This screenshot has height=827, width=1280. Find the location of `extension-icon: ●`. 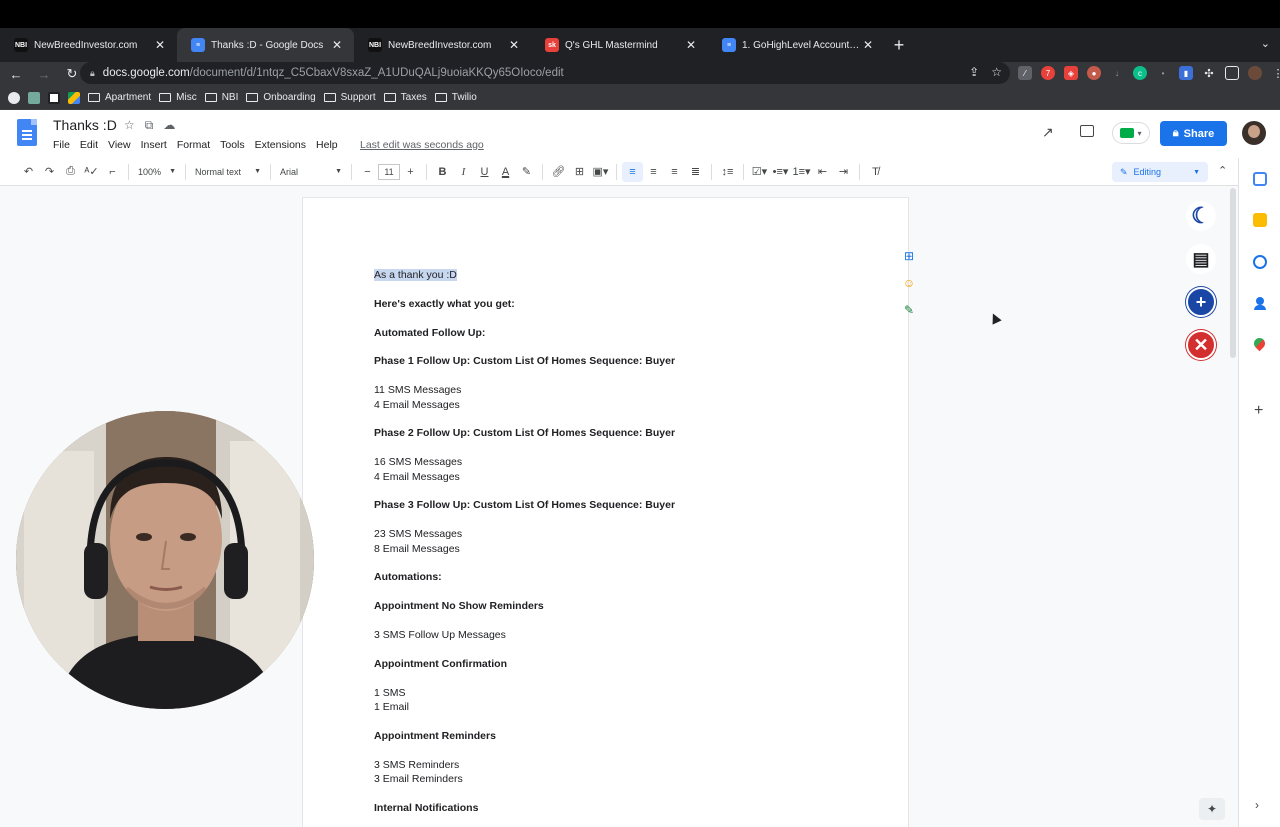

extension-icon: ● is located at coordinates (1094, 73).